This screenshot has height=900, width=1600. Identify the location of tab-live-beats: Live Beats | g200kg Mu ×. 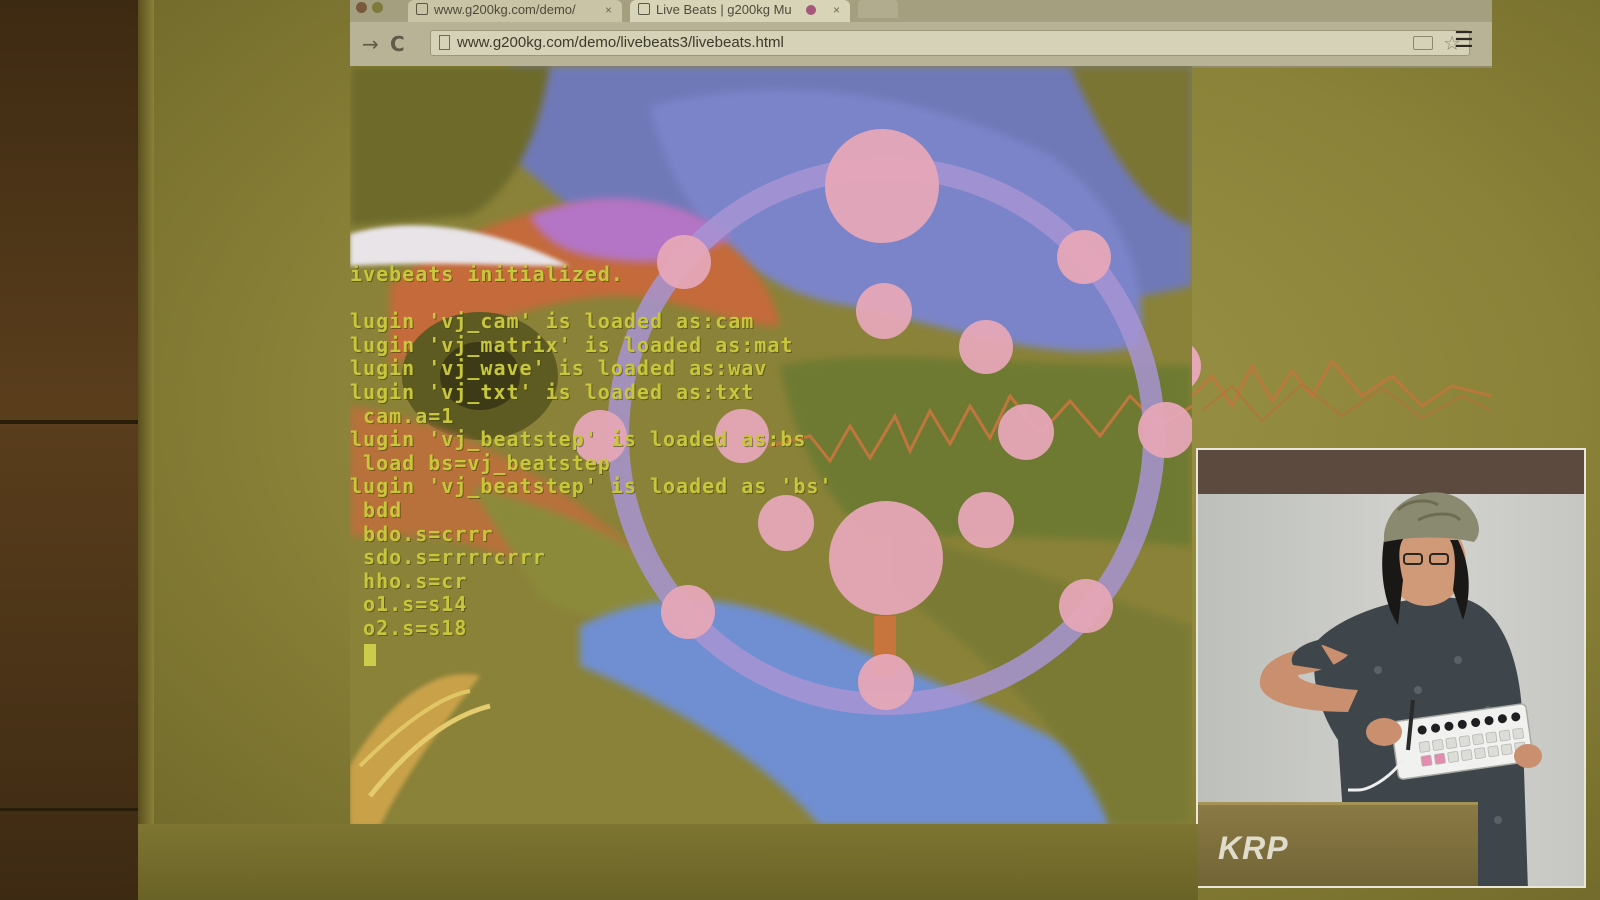
(740, 11).